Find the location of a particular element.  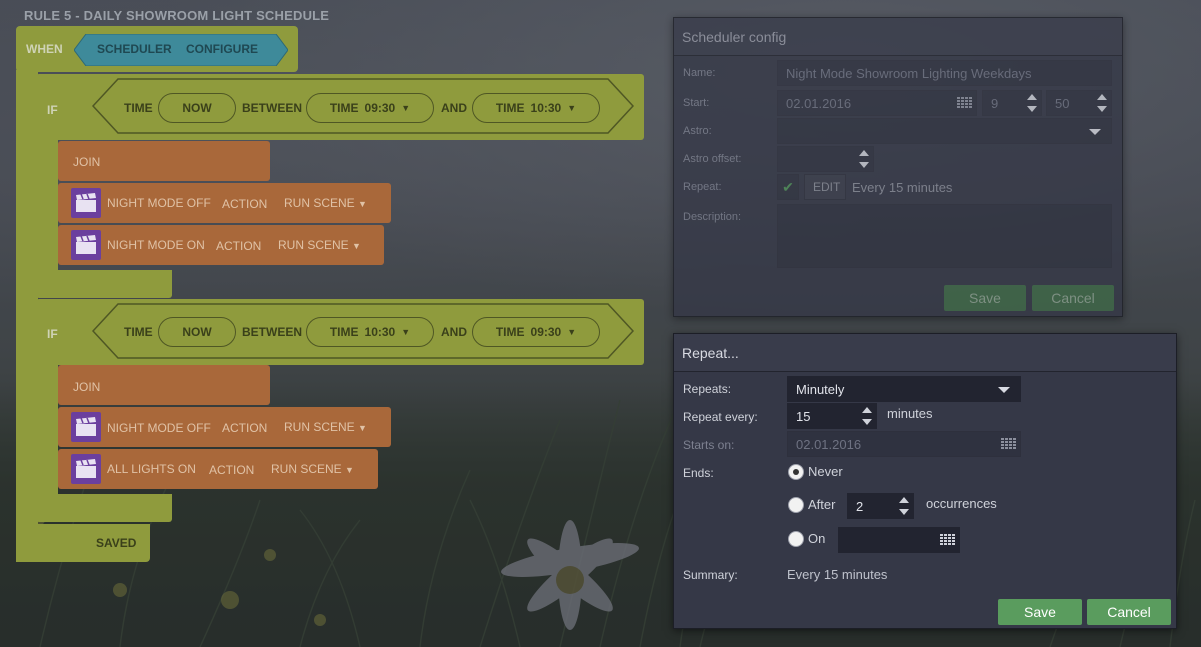

run-scene-dropdown-2b: RUN SCENE ▼ is located at coordinates (312, 469).